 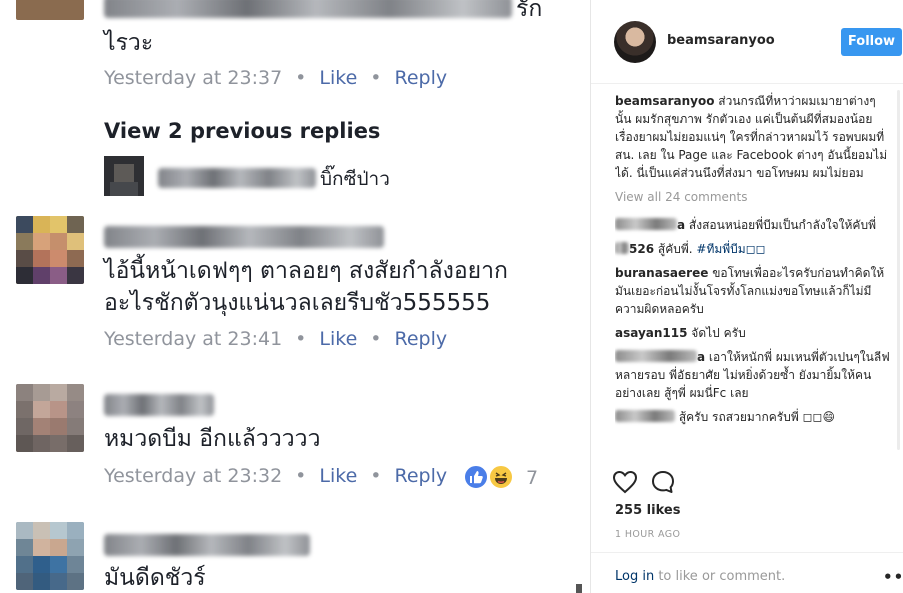 What do you see at coordinates (780, 225) in the screenshot?
I see `comment-text: สั่งสอนหน่อยพี่บีมเป็นกำลังใจให้คับพี่` at bounding box center [780, 225].